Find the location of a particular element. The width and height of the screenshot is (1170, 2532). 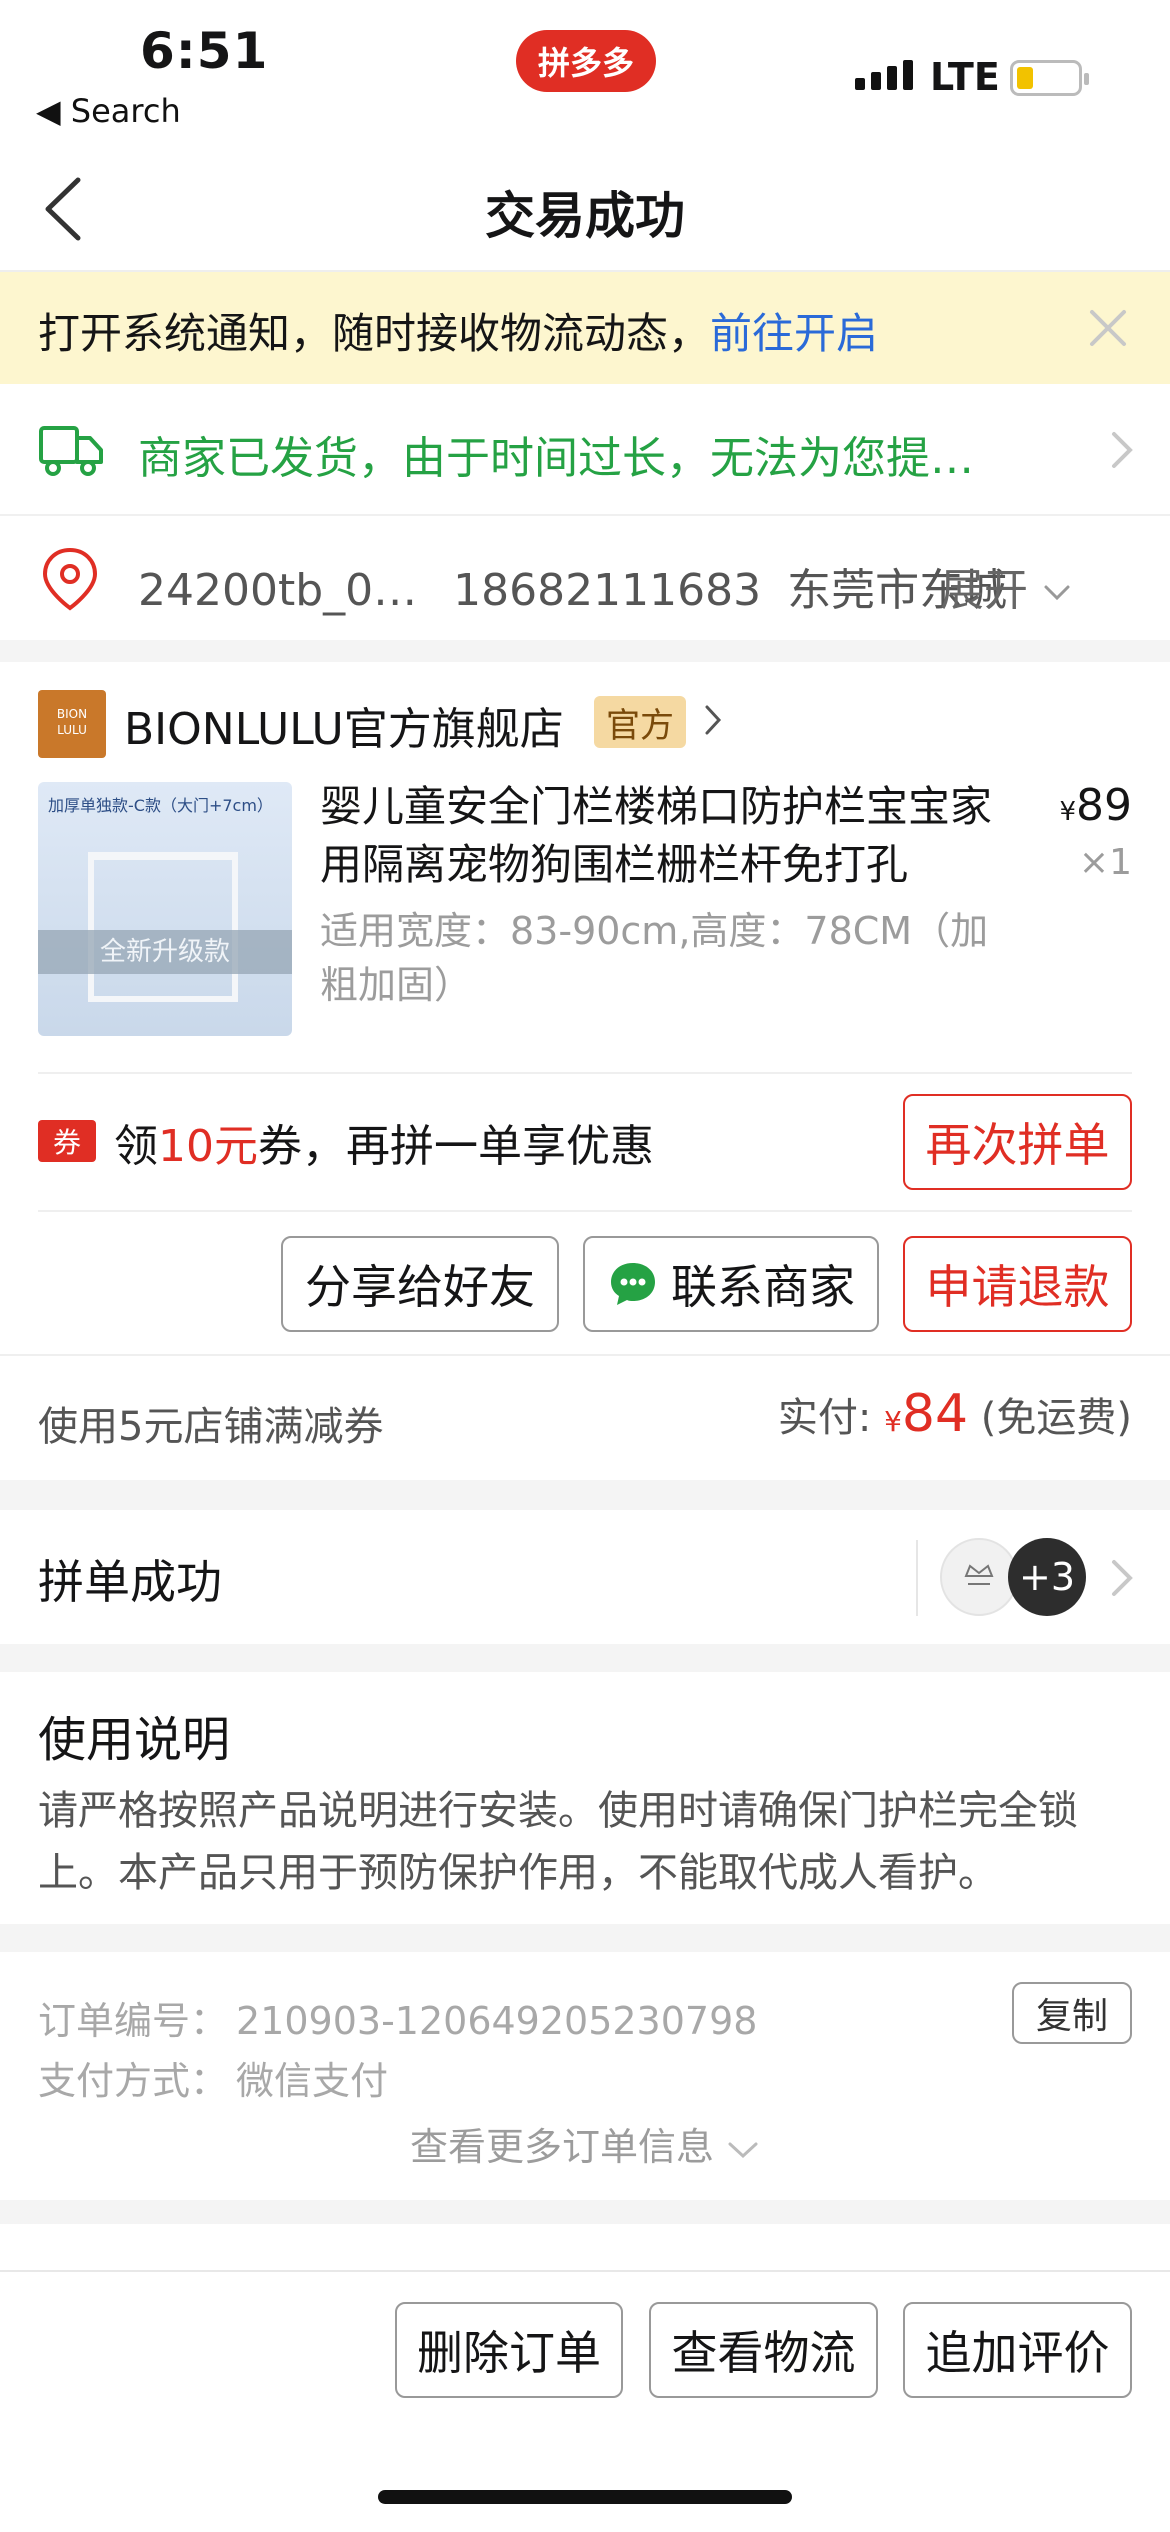

store-logo: BION LULU is located at coordinates (72, 724).